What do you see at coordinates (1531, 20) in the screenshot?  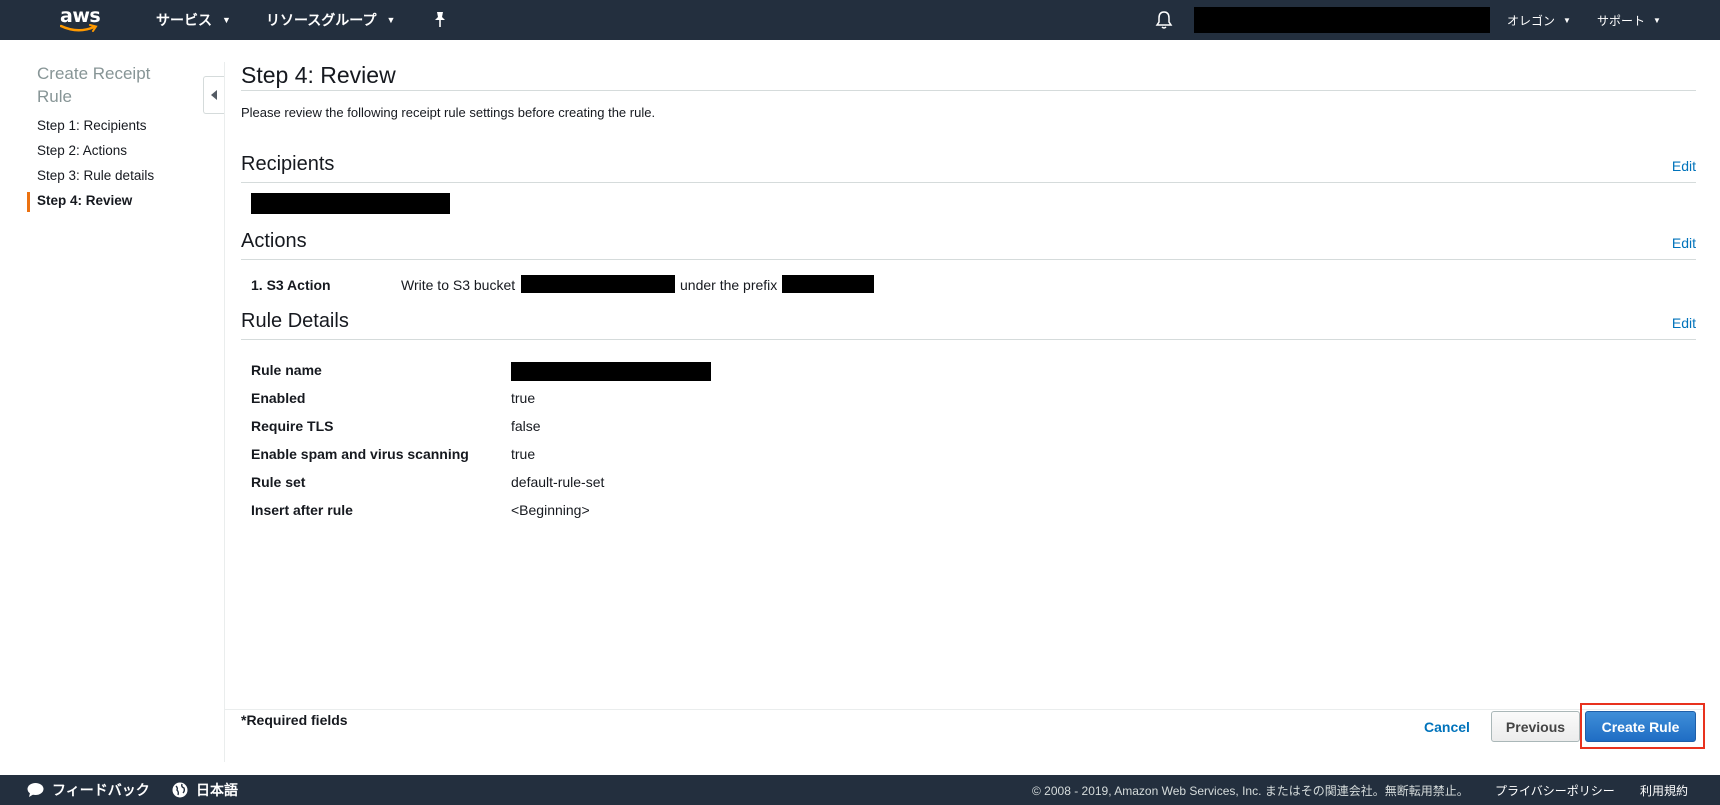 I see `region-label: オレゴン` at bounding box center [1531, 20].